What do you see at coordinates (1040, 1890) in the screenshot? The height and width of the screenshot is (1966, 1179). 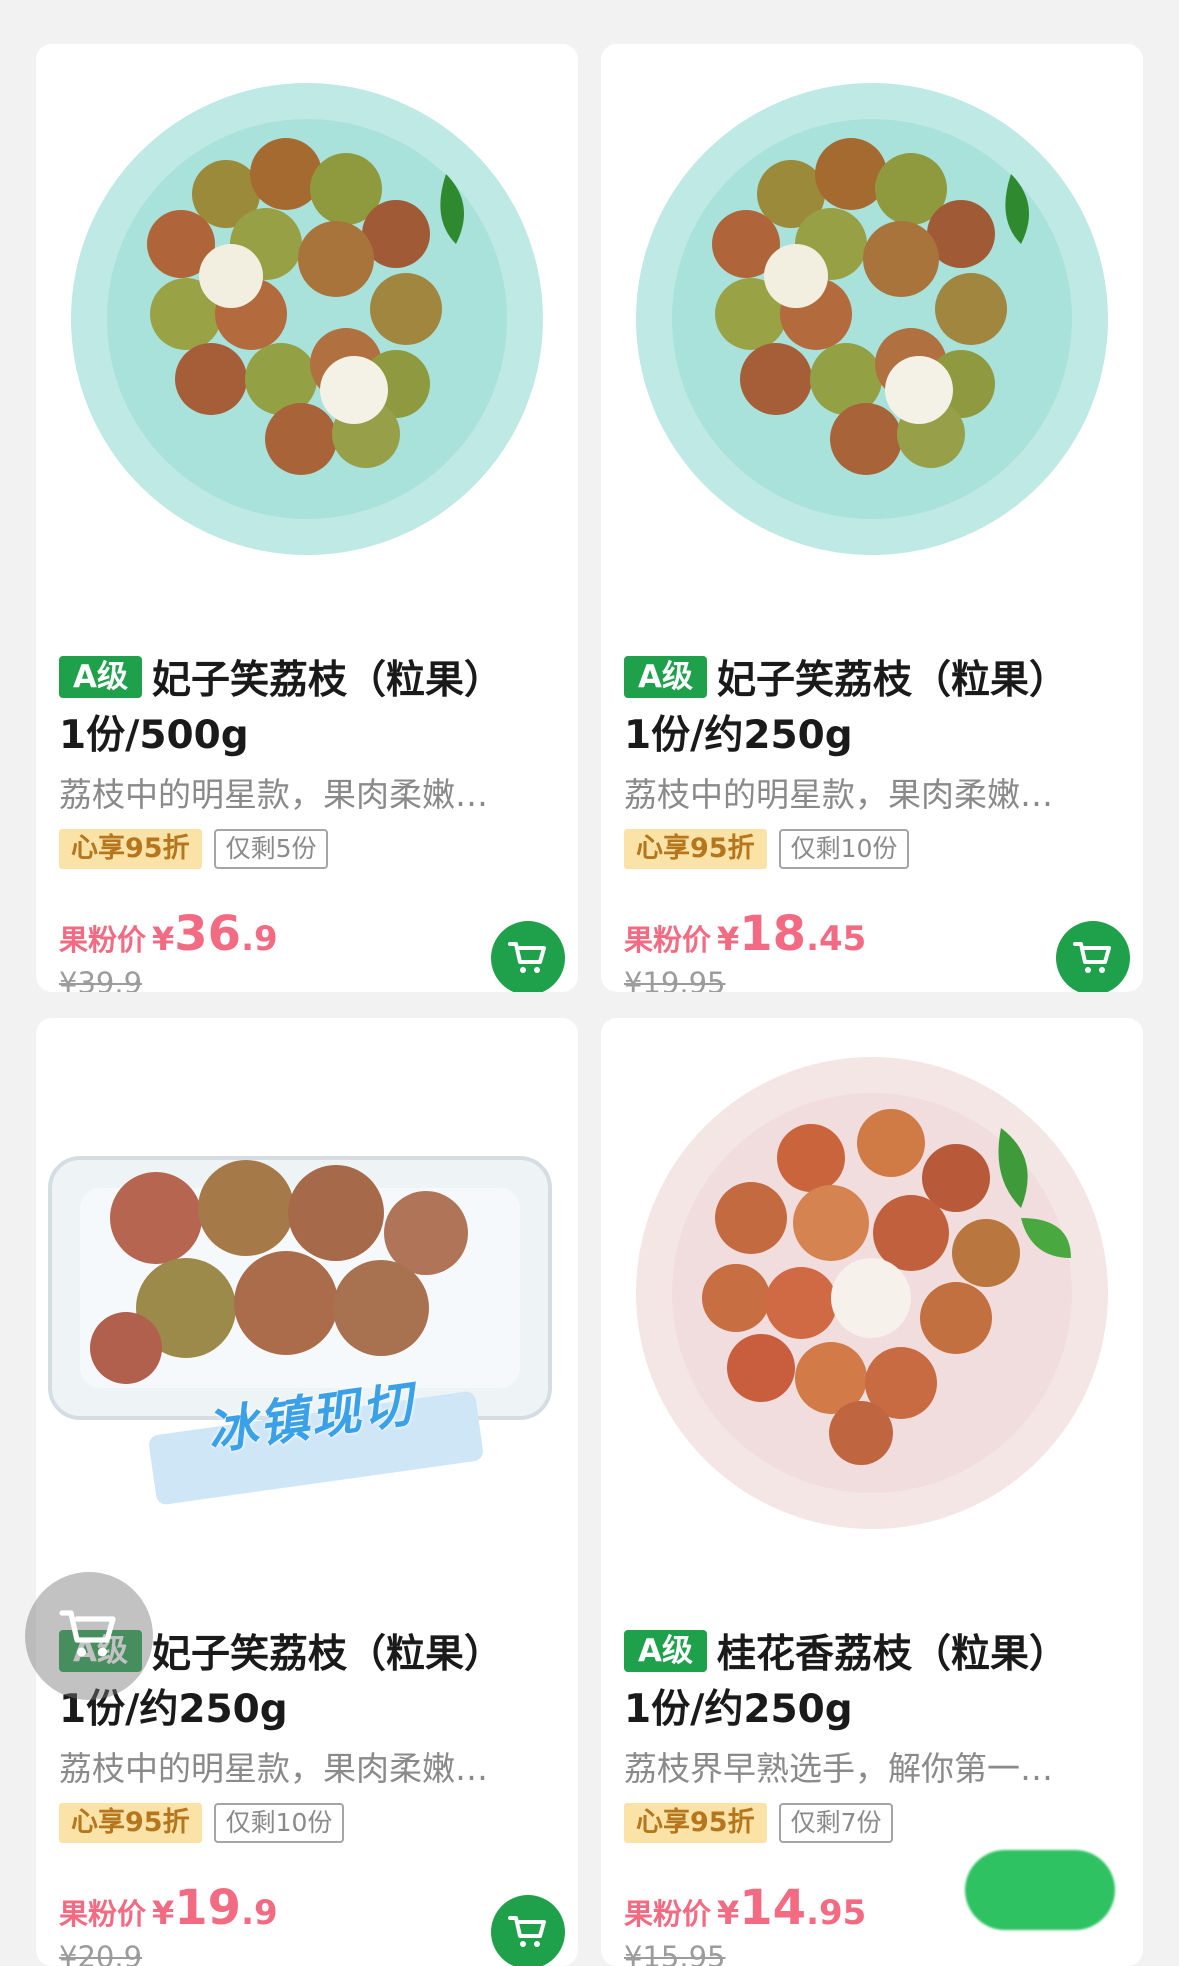 I see `checkout-pill-button` at bounding box center [1040, 1890].